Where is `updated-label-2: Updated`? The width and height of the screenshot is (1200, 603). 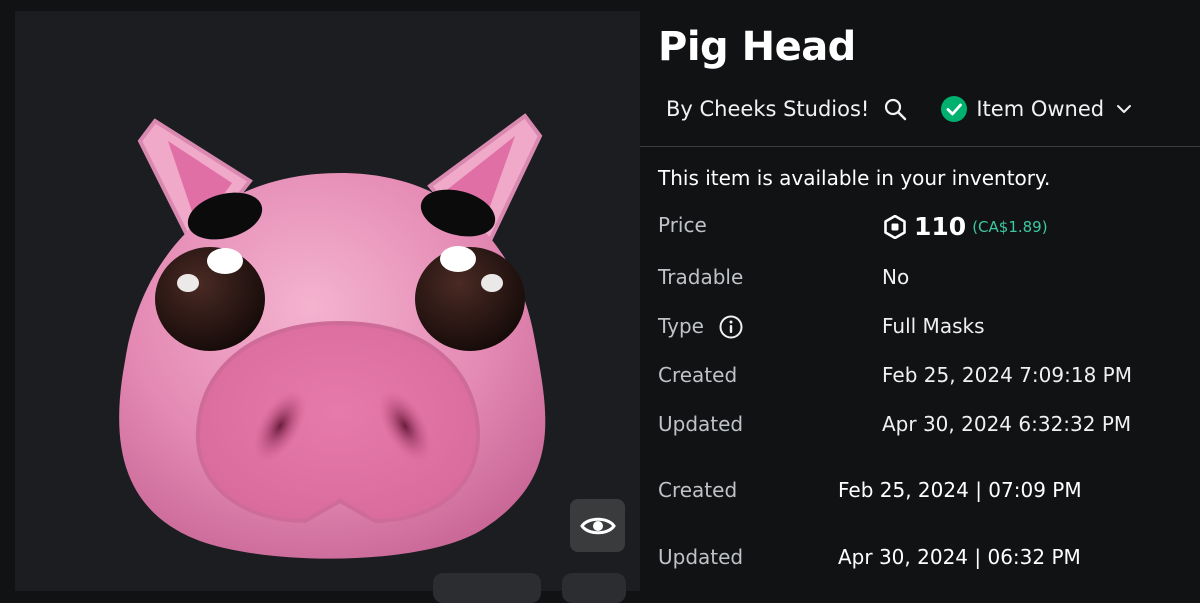
updated-label-2: Updated is located at coordinates (701, 557).